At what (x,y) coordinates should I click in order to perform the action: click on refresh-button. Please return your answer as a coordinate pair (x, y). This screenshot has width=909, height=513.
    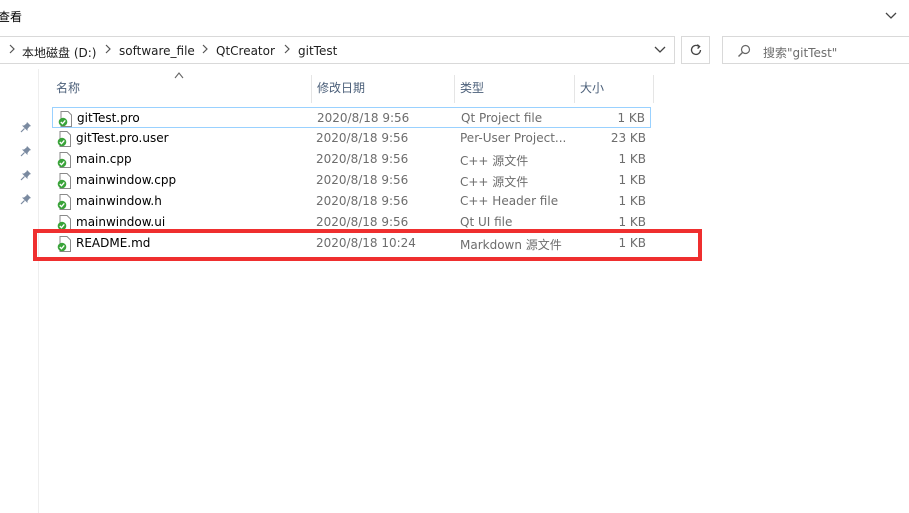
    Looking at the image, I should click on (695, 50).